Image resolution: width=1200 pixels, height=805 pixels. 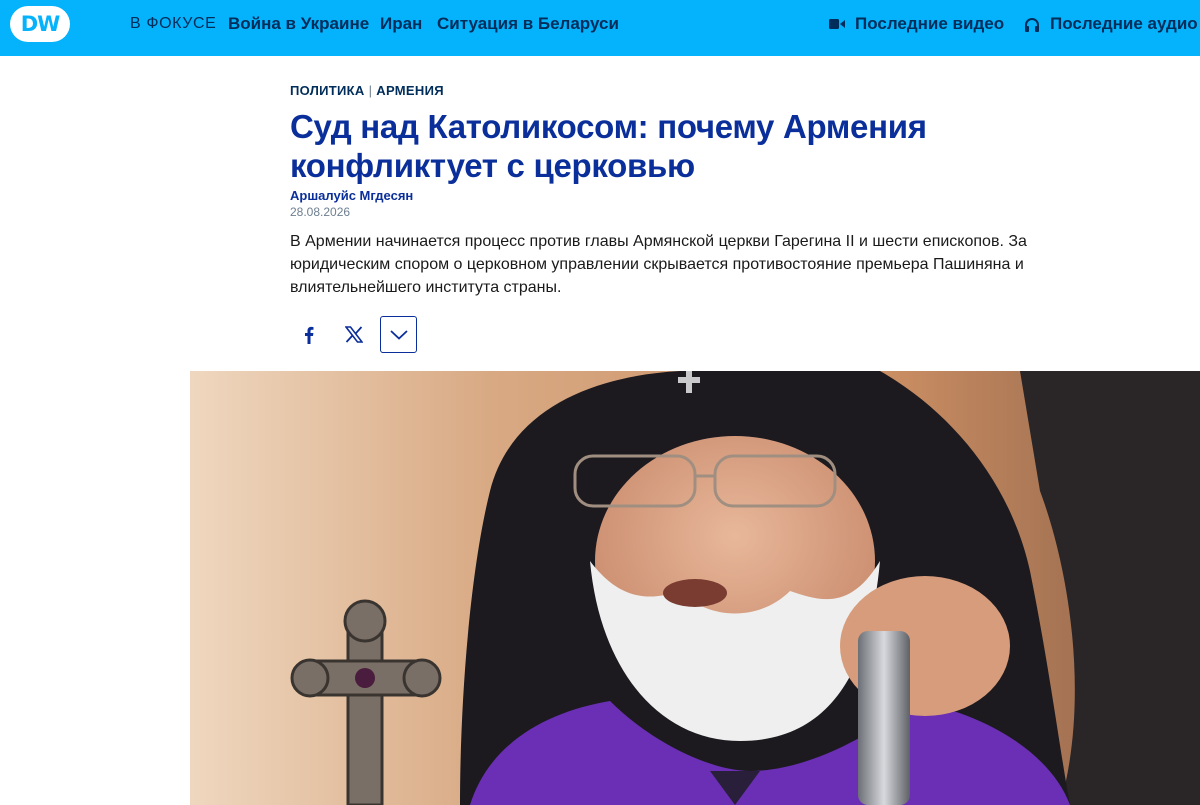 What do you see at coordinates (351, 195) in the screenshot?
I see `author-link: Аршалуйс Мгдесян` at bounding box center [351, 195].